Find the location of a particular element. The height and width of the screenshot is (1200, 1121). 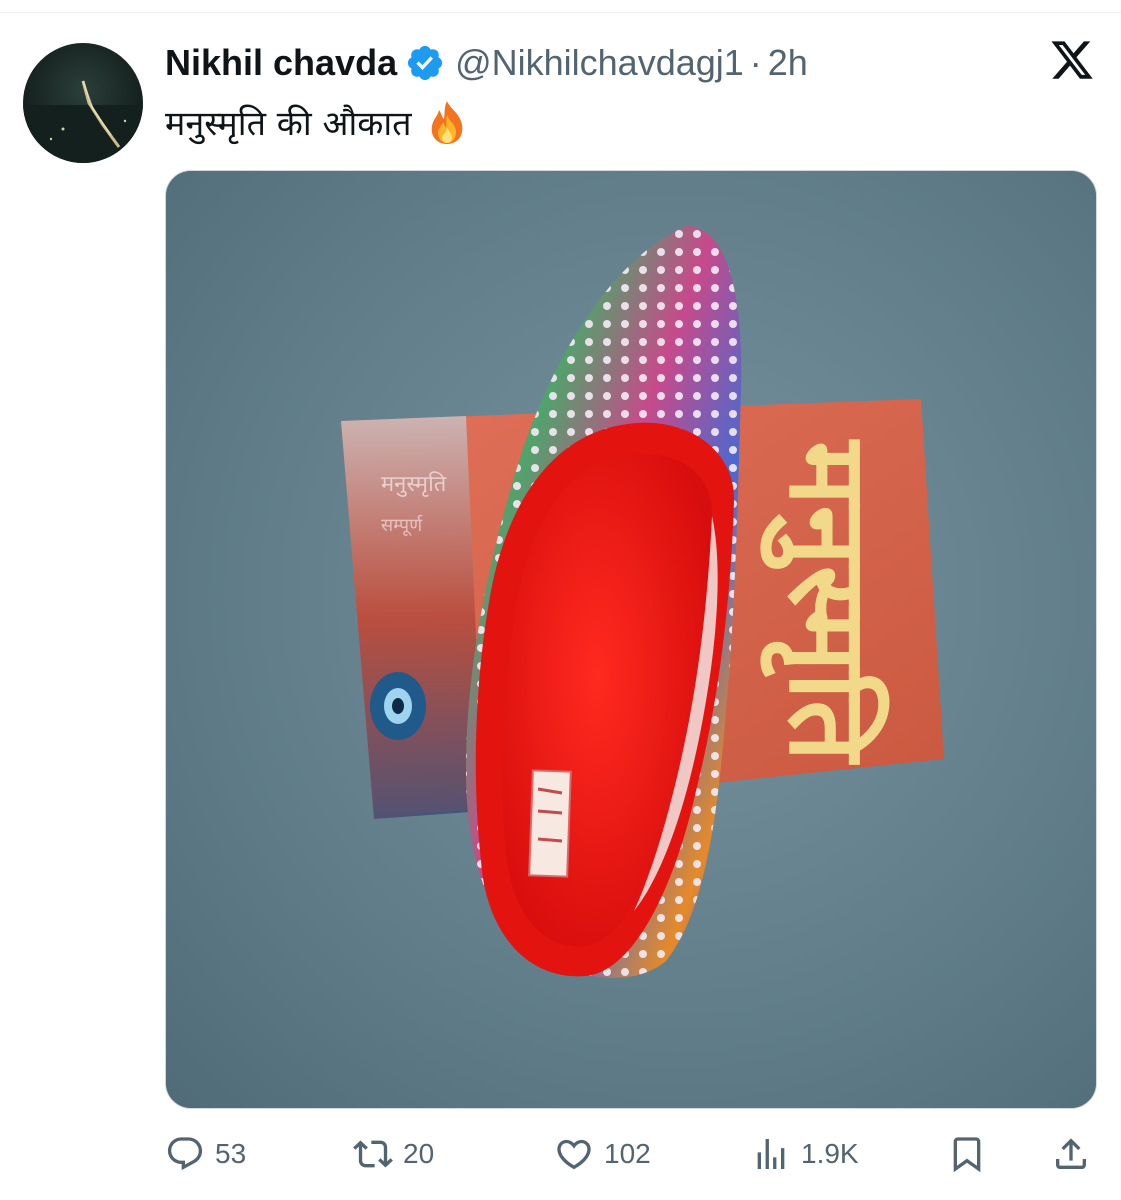

fire-emoji-icon is located at coordinates (447, 122).